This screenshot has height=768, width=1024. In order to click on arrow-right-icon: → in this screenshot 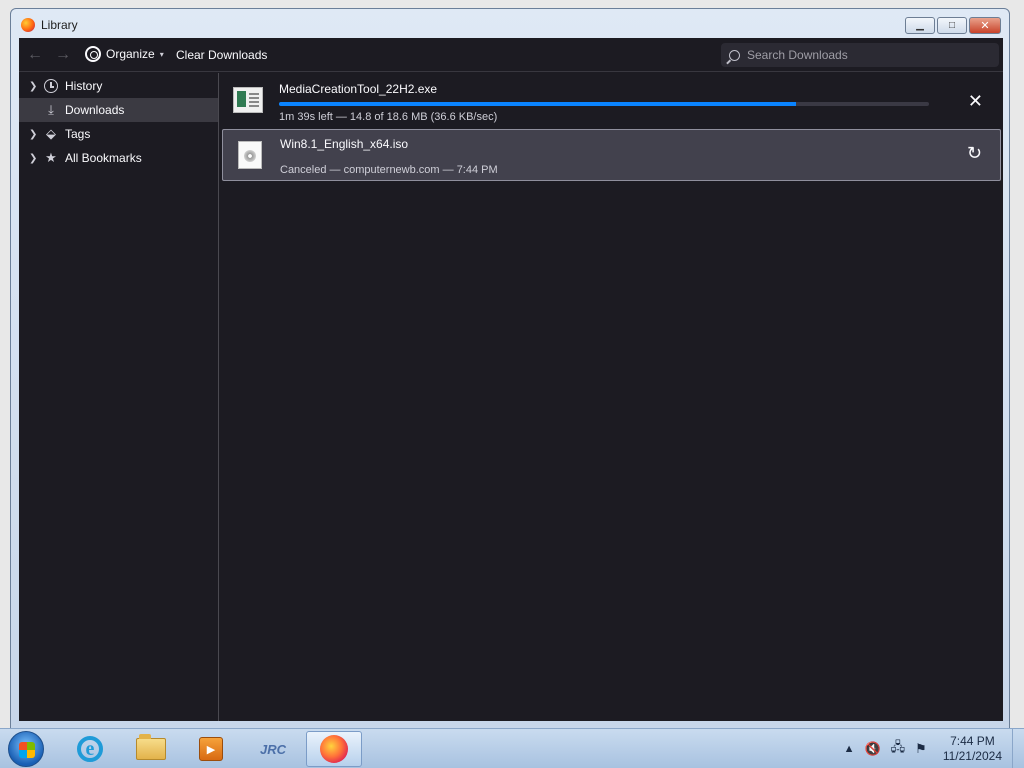, I will do `click(63, 55)`.